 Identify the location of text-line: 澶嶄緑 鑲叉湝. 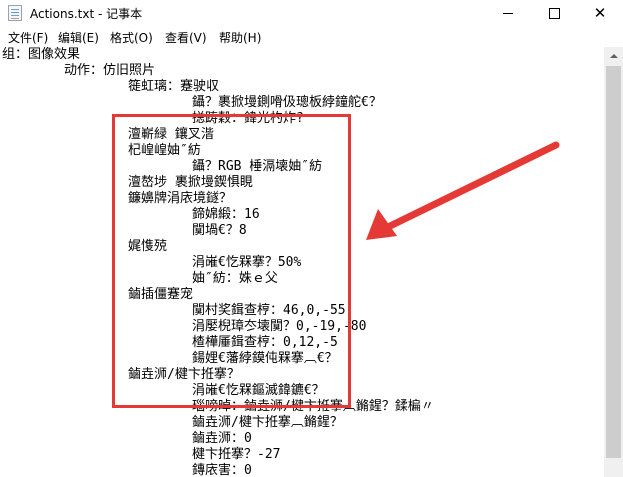
(171, 134).